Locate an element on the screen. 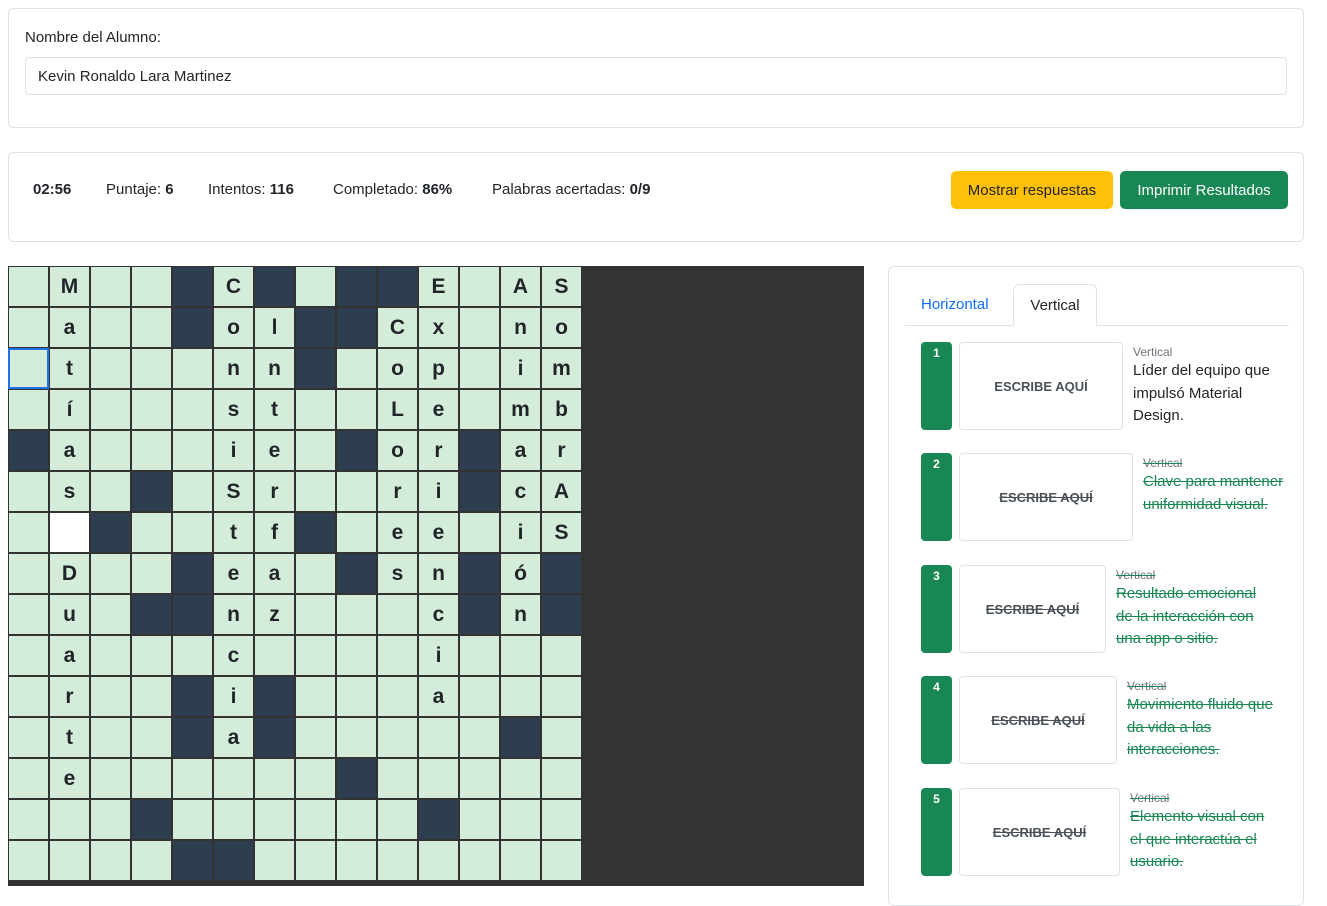 The width and height of the screenshot is (1327, 906). grid-cell: A is located at coordinates (561, 491).